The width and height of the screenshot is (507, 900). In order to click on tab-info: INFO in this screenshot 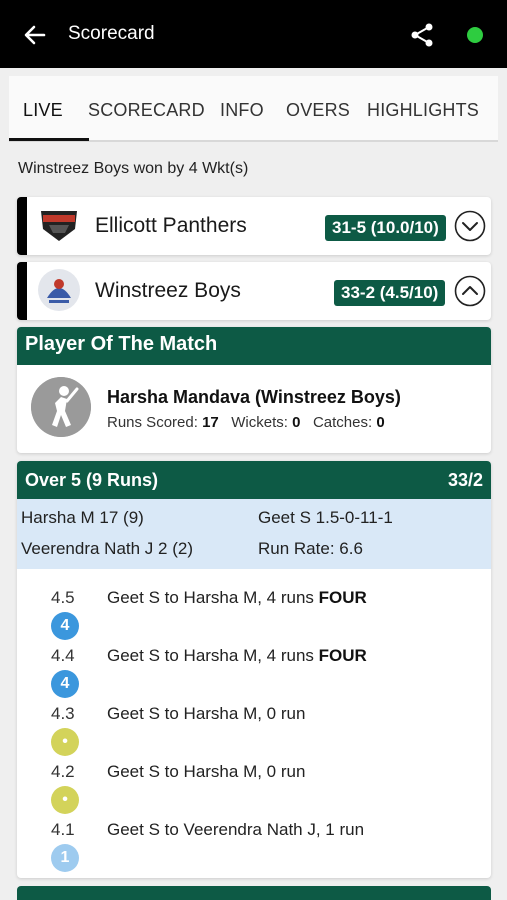, I will do `click(242, 110)`.